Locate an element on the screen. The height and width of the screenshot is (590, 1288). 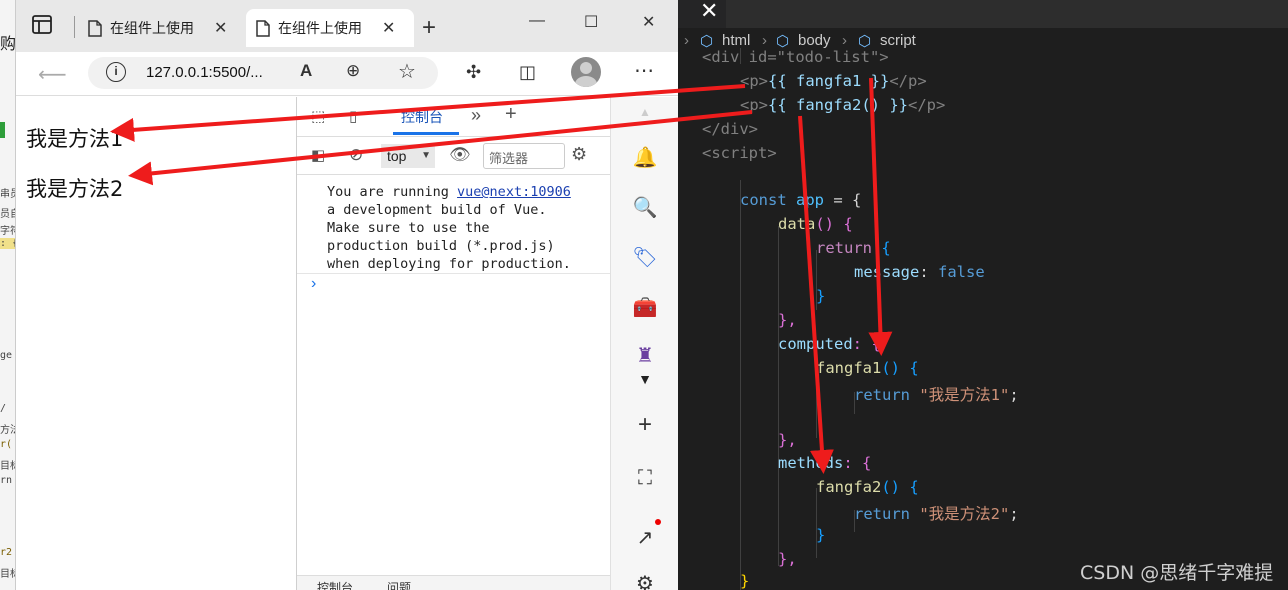
more-menu-icon: ⋯ is located at coordinates (644, 70).